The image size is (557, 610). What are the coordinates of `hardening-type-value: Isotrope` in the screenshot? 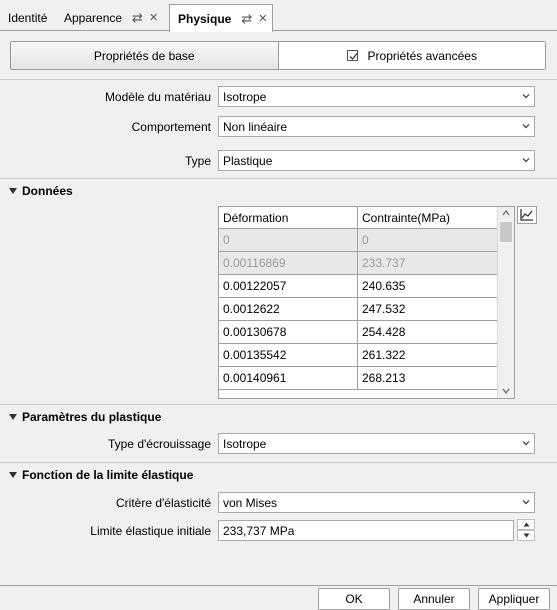 It's located at (245, 443).